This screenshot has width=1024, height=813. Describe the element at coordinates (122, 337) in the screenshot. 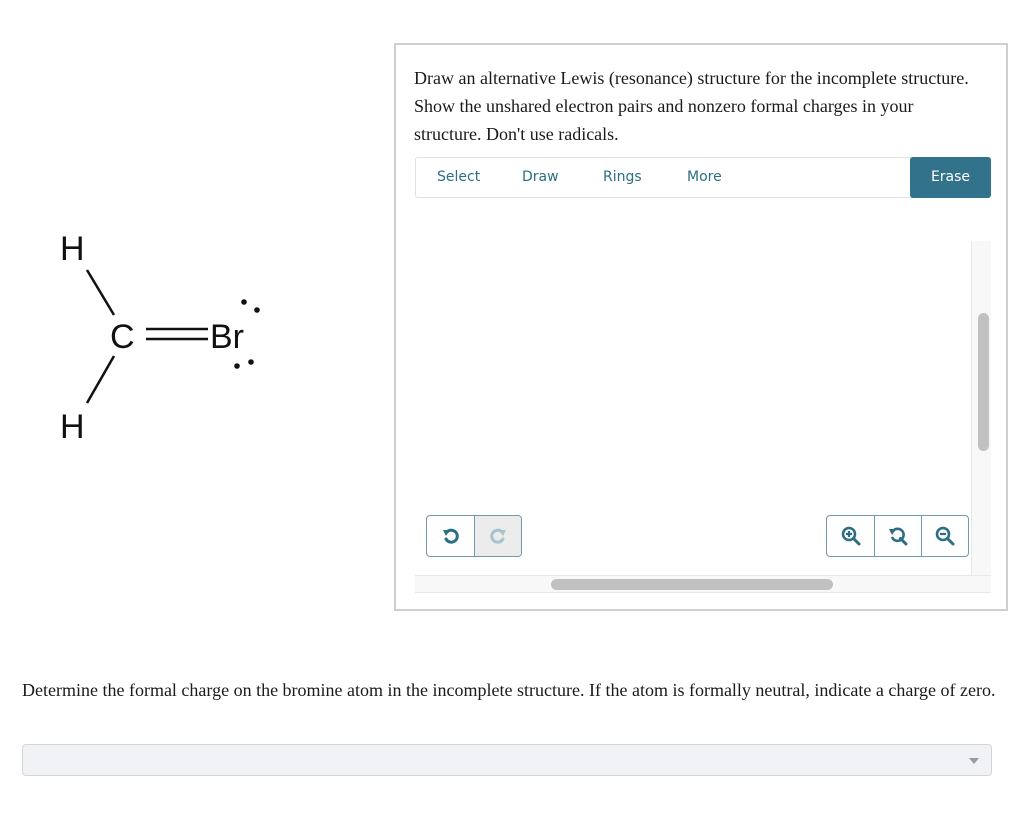

I see `atom-carbon: C` at that location.